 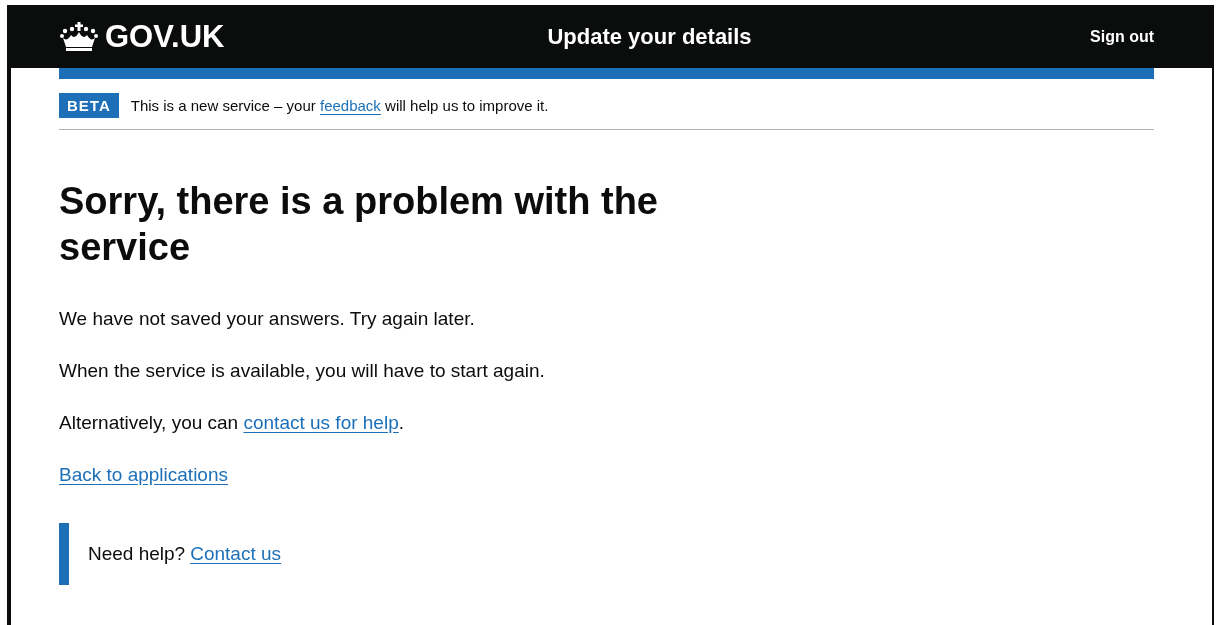 I want to click on feedback-link: feedback, so click(x=350, y=105).